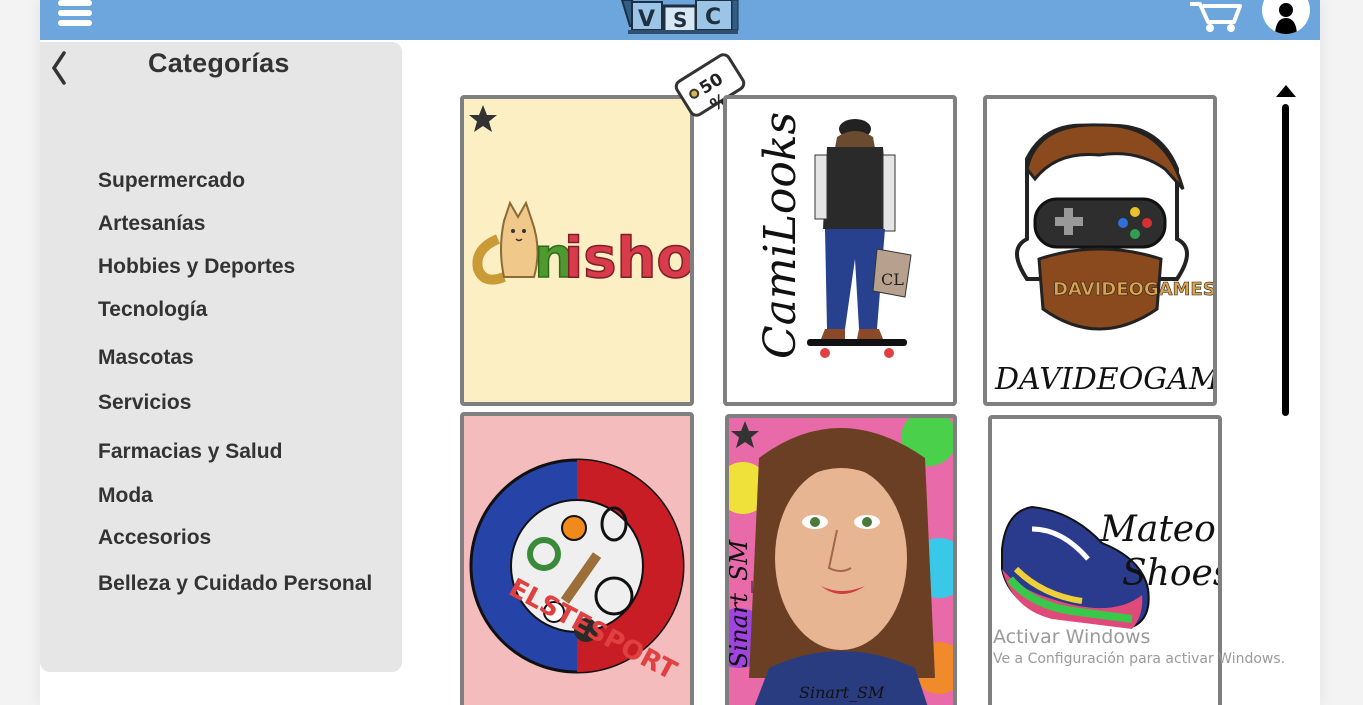  I want to click on windows-watermark-title: Activar Windows, so click(1072, 637).